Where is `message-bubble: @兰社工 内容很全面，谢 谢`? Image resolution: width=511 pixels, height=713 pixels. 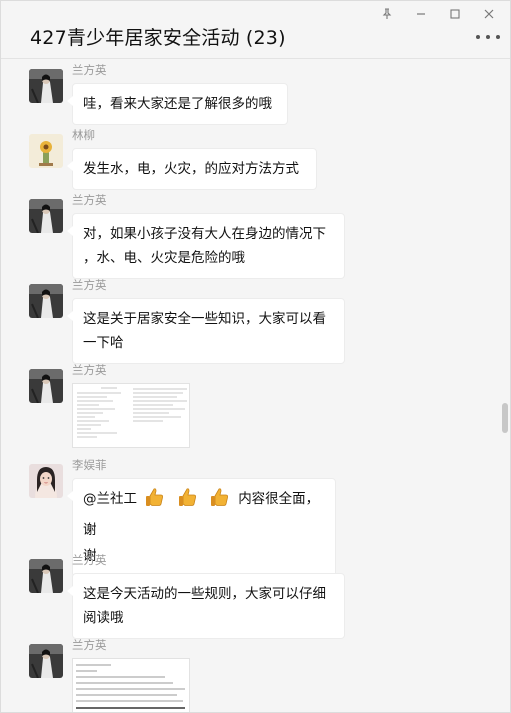
message-bubble: @兰社工 内容很全面，谢 谢 is located at coordinates (201, 527).